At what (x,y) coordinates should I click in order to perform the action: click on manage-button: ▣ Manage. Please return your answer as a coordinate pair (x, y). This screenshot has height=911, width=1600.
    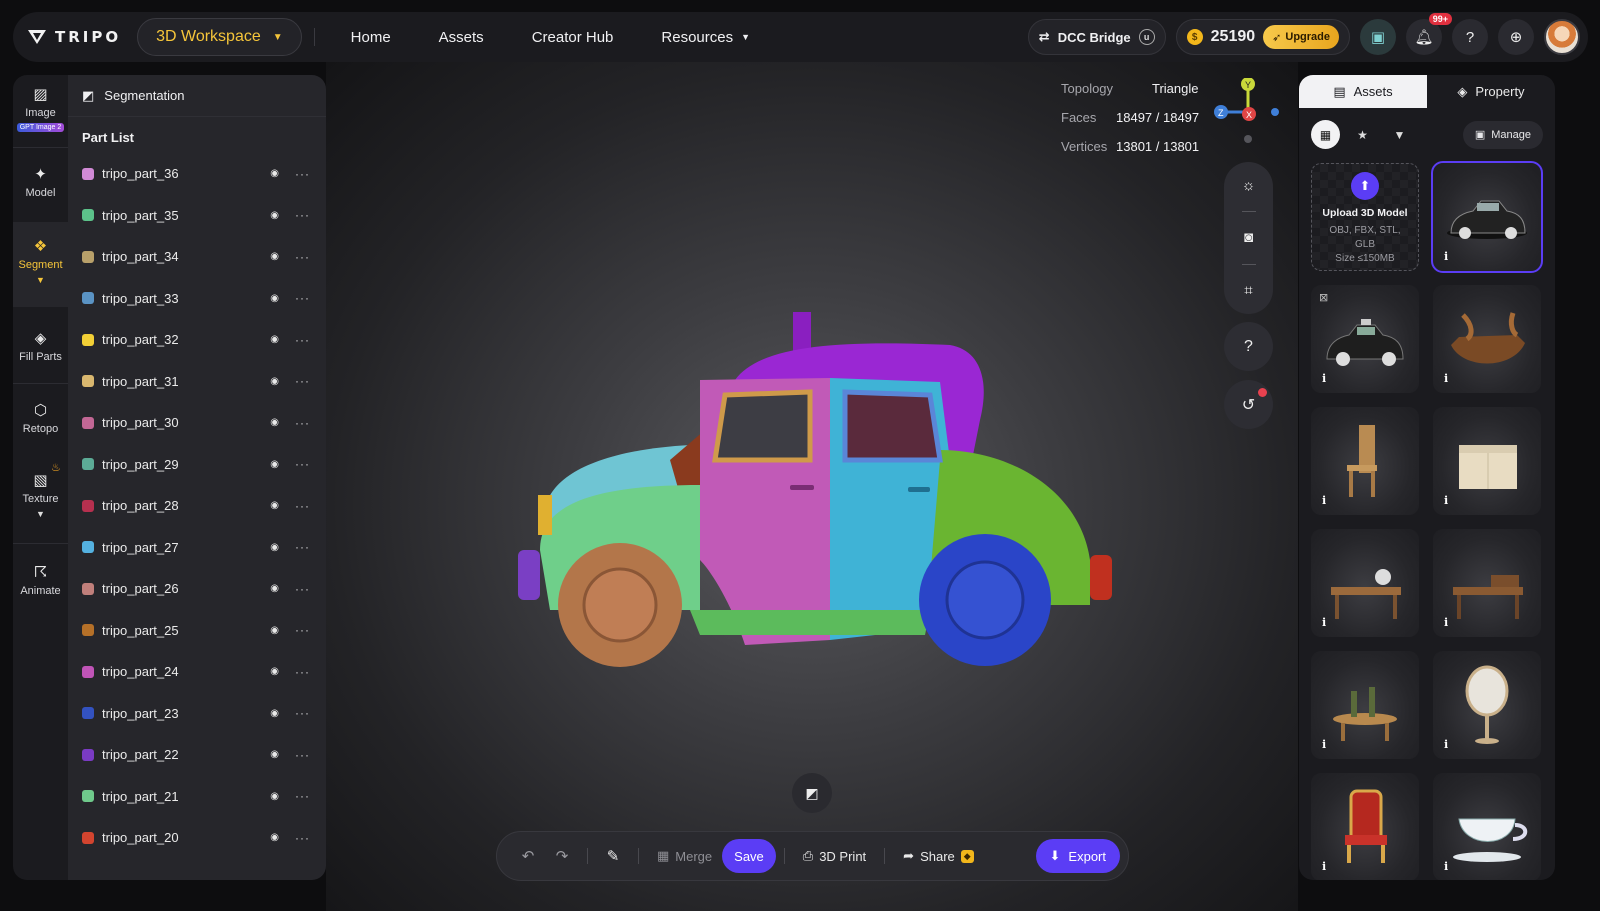
    Looking at the image, I should click on (1502, 134).